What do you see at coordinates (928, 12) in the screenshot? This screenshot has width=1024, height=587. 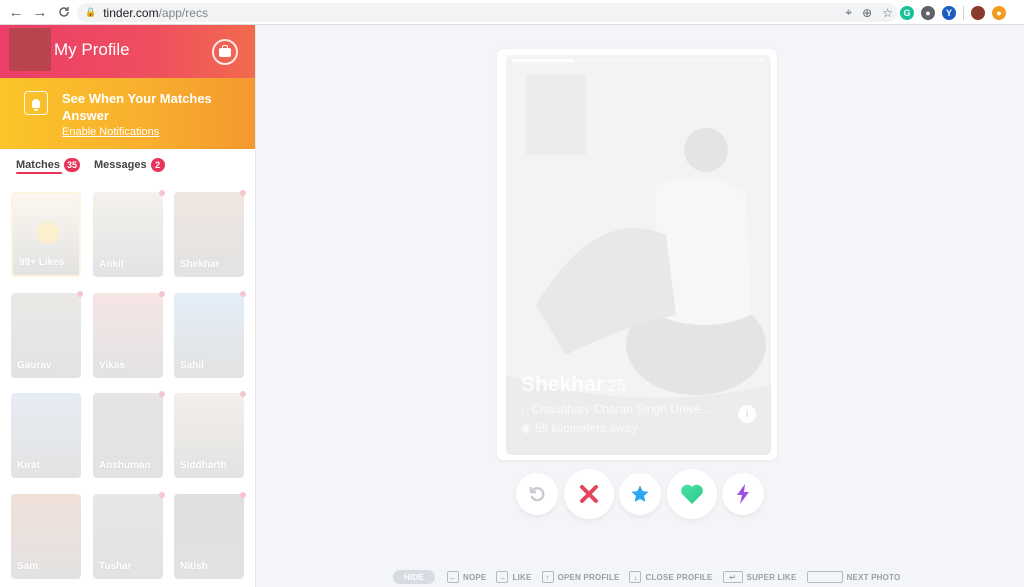 I see `extension-gray-icon: ●` at bounding box center [928, 12].